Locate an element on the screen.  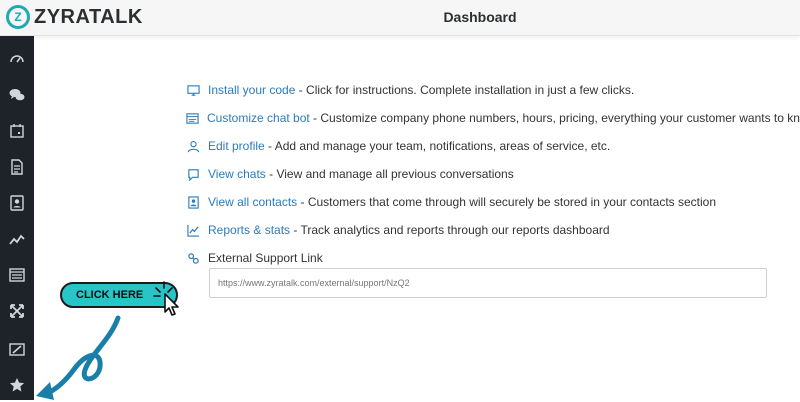
chat-window-icon is located at coordinates (193, 174).